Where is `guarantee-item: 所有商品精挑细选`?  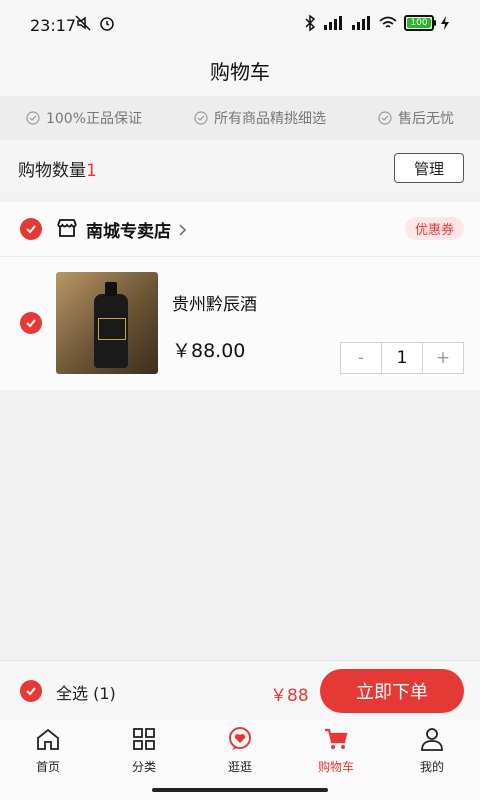
guarantee-item: 所有商品精挑细选 is located at coordinates (260, 118).